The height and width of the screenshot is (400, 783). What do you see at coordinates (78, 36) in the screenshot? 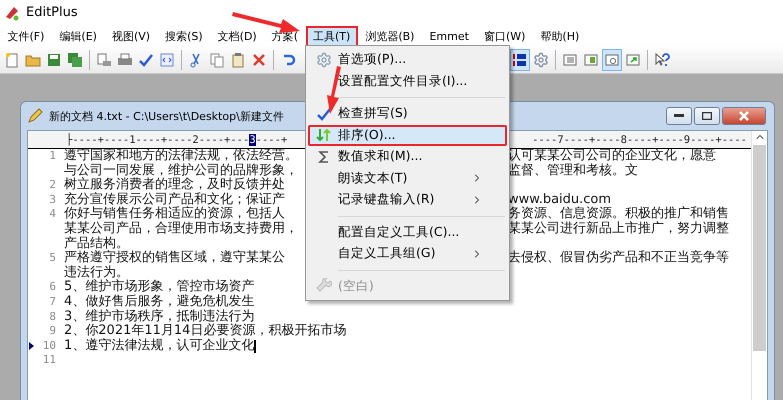
I see `menu-item: 编辑(E)` at bounding box center [78, 36].